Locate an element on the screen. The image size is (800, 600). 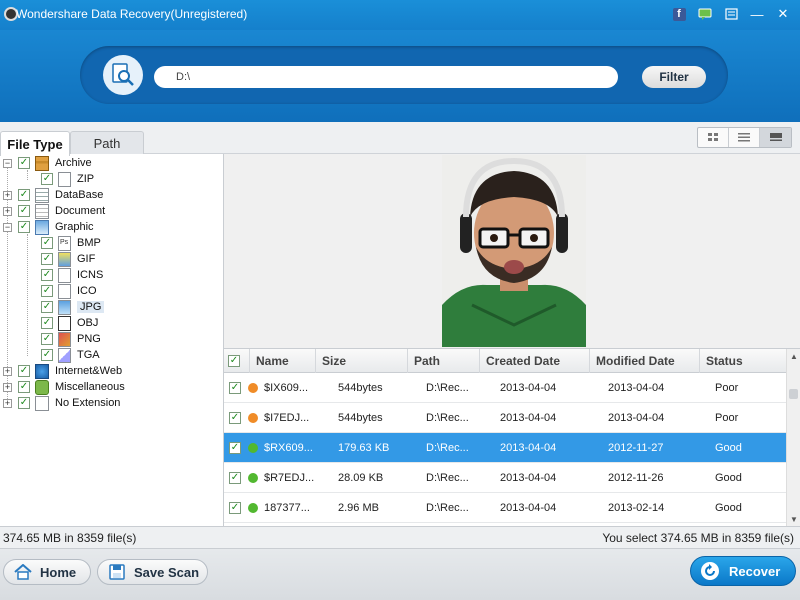
column-header-name: Name is located at coordinates (283, 361).